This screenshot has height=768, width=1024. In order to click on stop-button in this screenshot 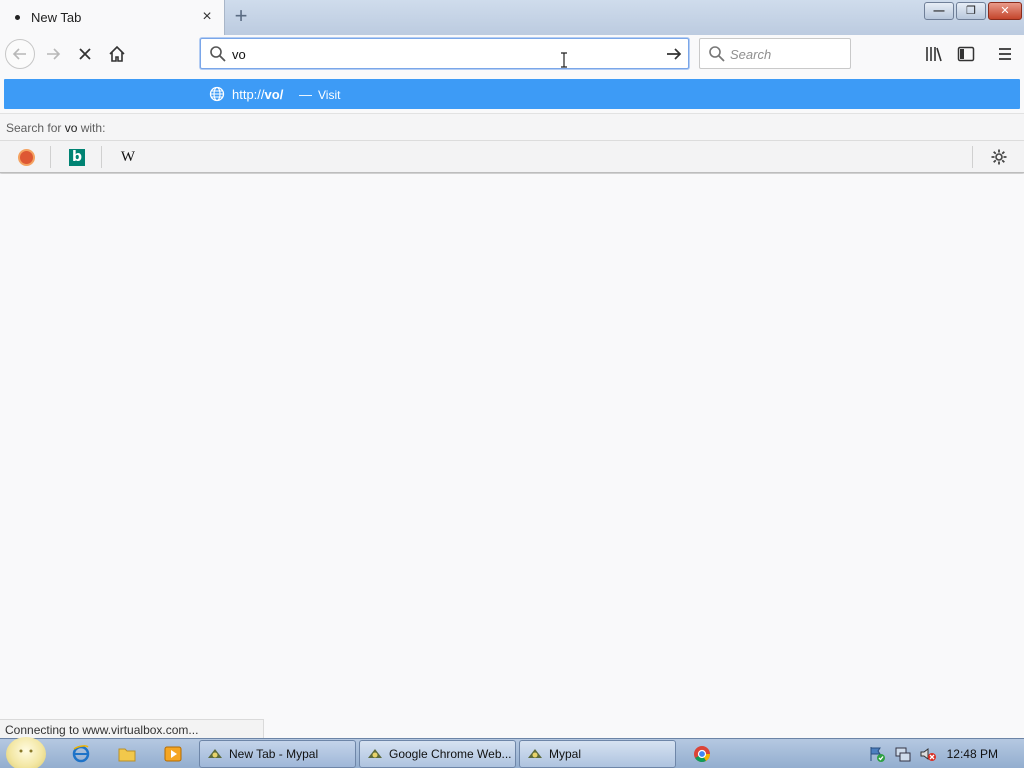, I will do `click(85, 54)`.